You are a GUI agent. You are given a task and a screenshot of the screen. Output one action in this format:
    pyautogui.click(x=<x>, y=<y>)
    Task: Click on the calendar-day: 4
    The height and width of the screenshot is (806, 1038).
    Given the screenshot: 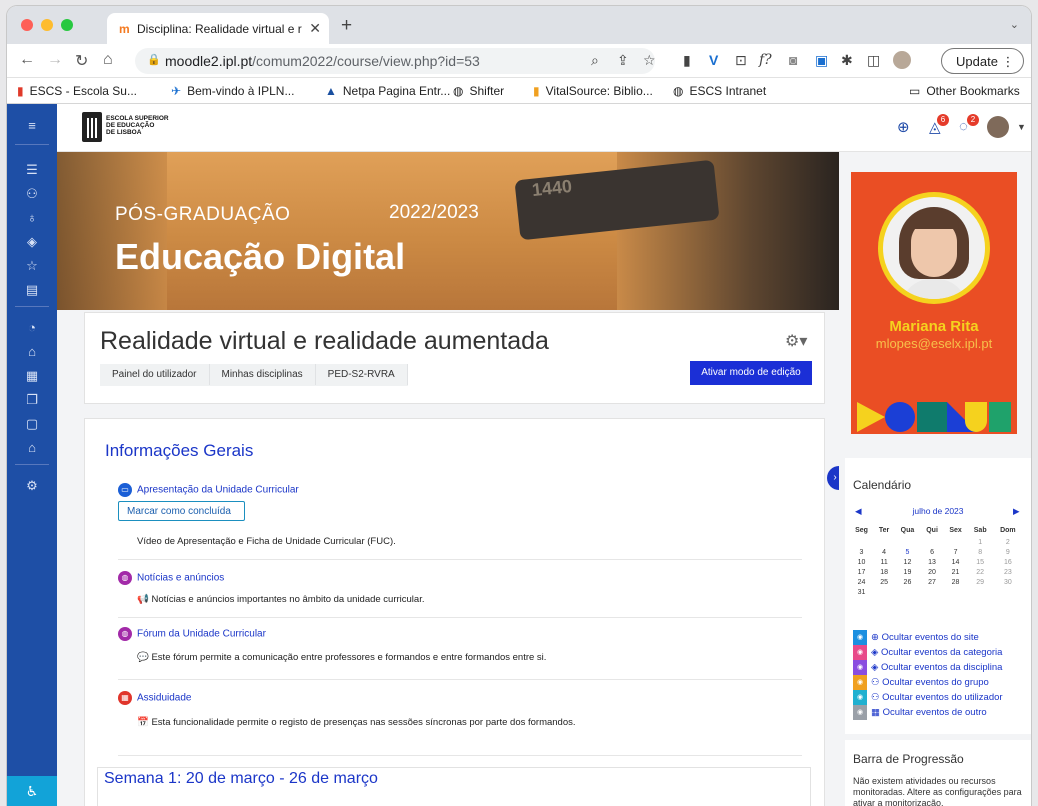 What is the action you would take?
    pyautogui.click(x=884, y=552)
    